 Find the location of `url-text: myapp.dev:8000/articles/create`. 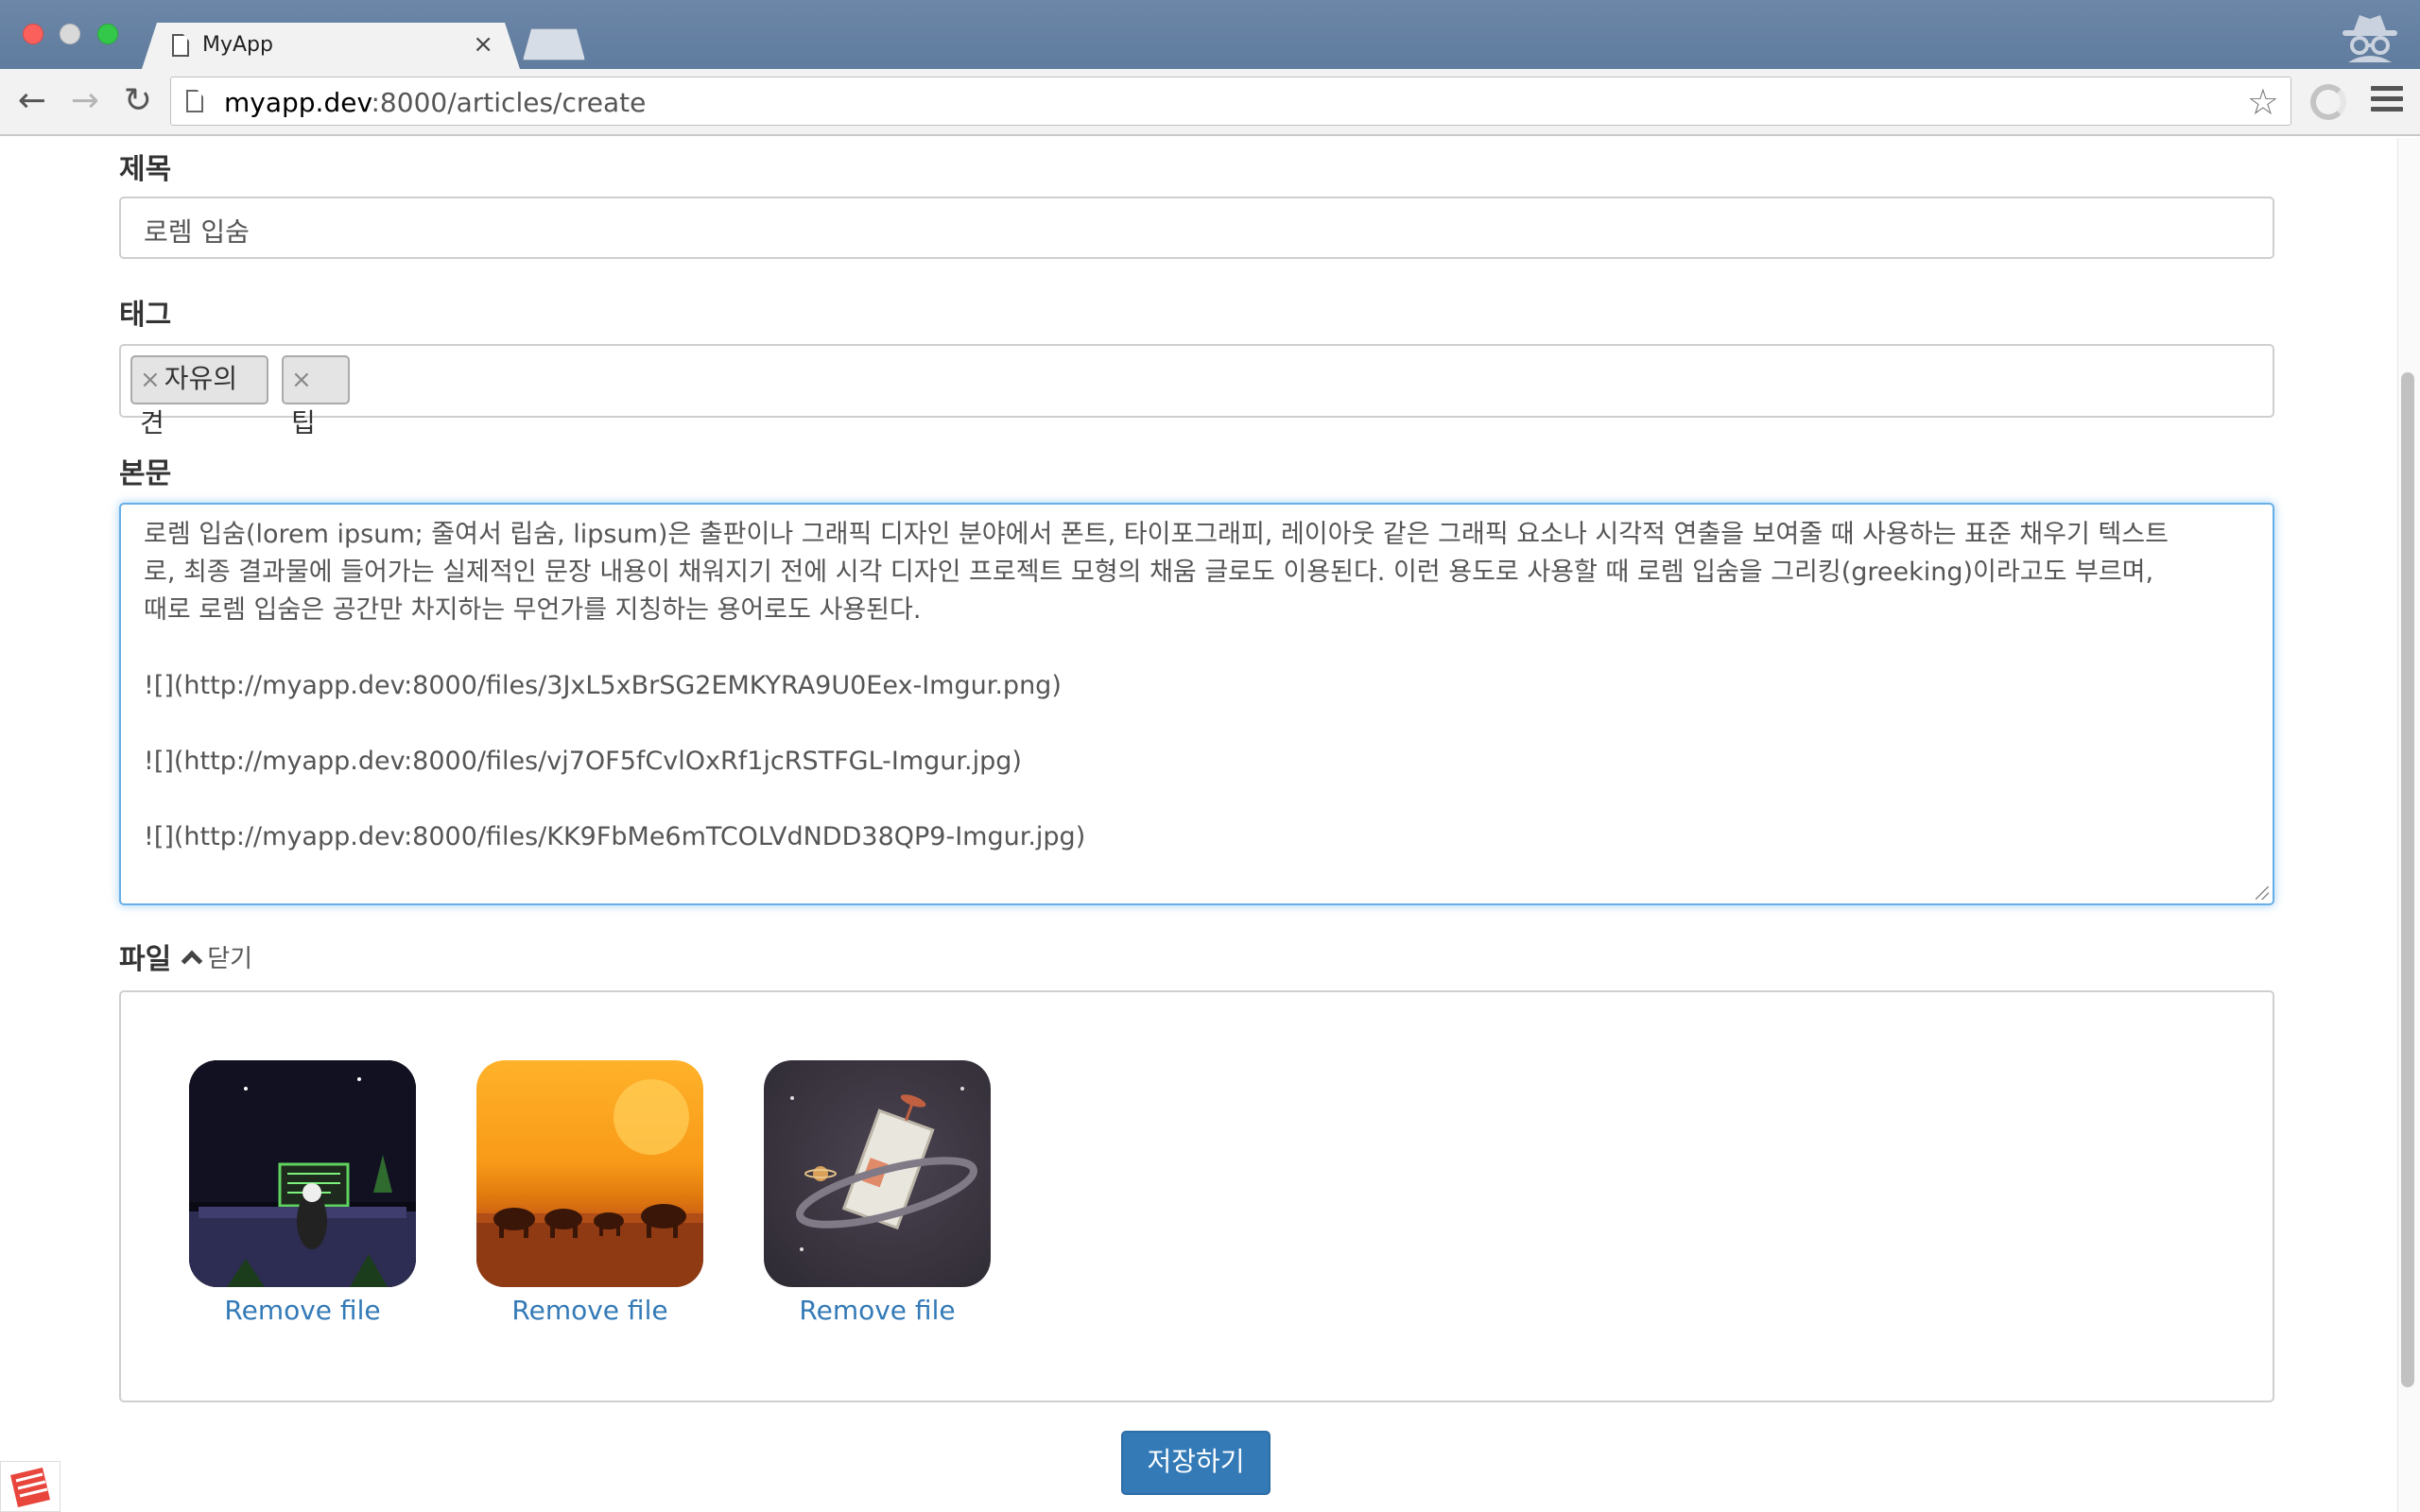

url-text: myapp.dev:8000/articles/create is located at coordinates (435, 102).